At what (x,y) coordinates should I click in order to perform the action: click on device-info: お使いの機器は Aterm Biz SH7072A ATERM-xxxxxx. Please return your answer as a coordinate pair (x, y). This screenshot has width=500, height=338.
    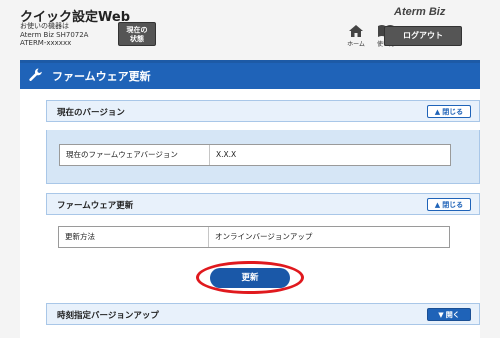
    Looking at the image, I should click on (54, 35).